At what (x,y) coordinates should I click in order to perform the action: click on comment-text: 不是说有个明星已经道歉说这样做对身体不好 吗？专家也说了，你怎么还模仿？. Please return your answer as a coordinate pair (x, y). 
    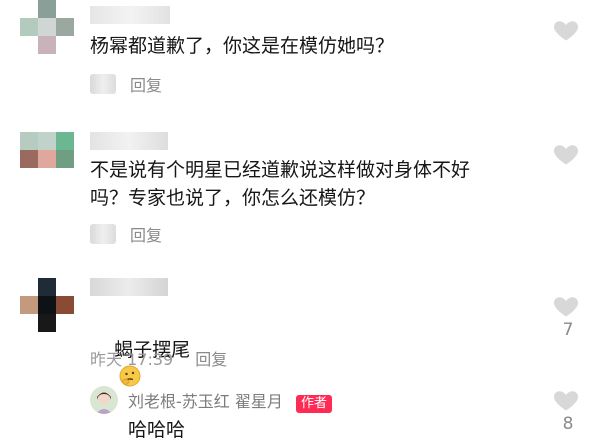
    Looking at the image, I should click on (280, 184).